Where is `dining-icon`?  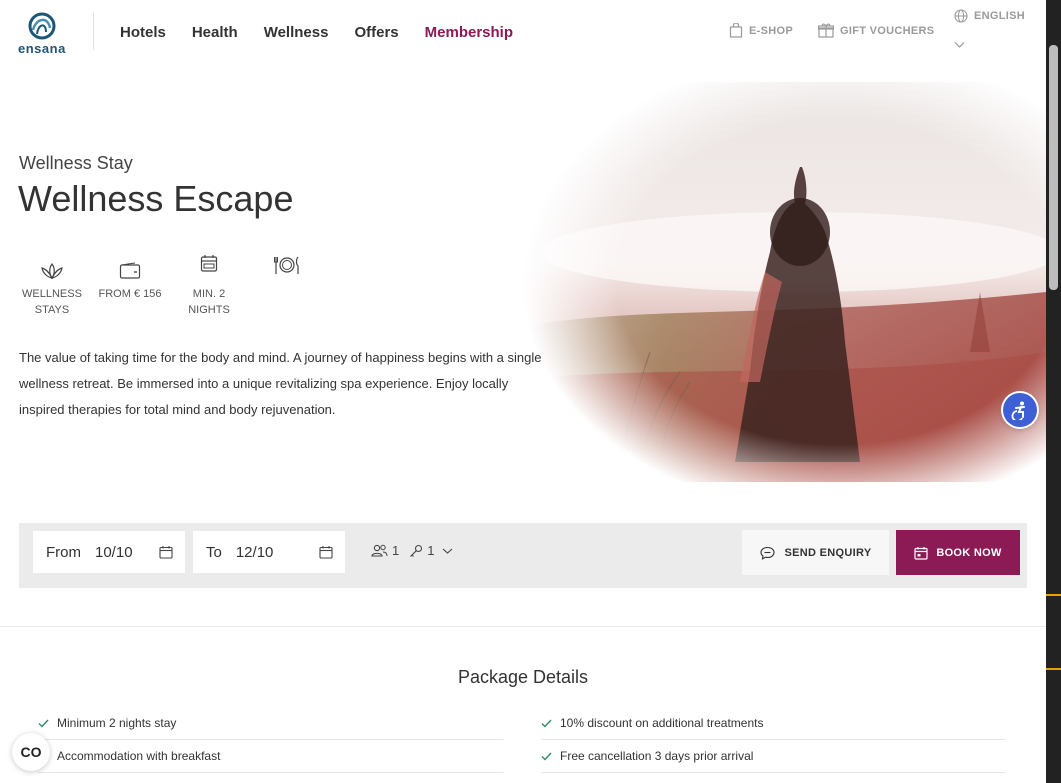
dining-icon is located at coordinates (286, 265).